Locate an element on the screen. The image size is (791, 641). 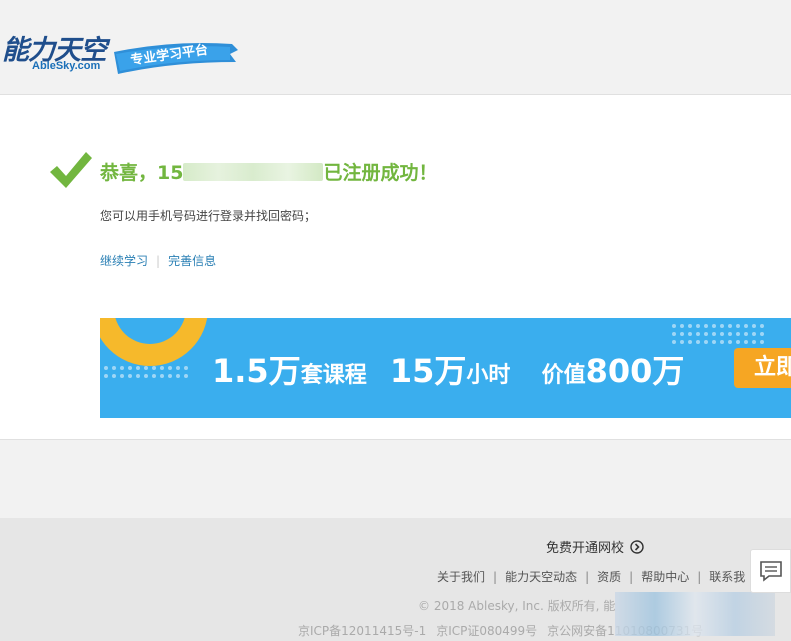
banner-unit2: 小时 is located at coordinates (488, 375).